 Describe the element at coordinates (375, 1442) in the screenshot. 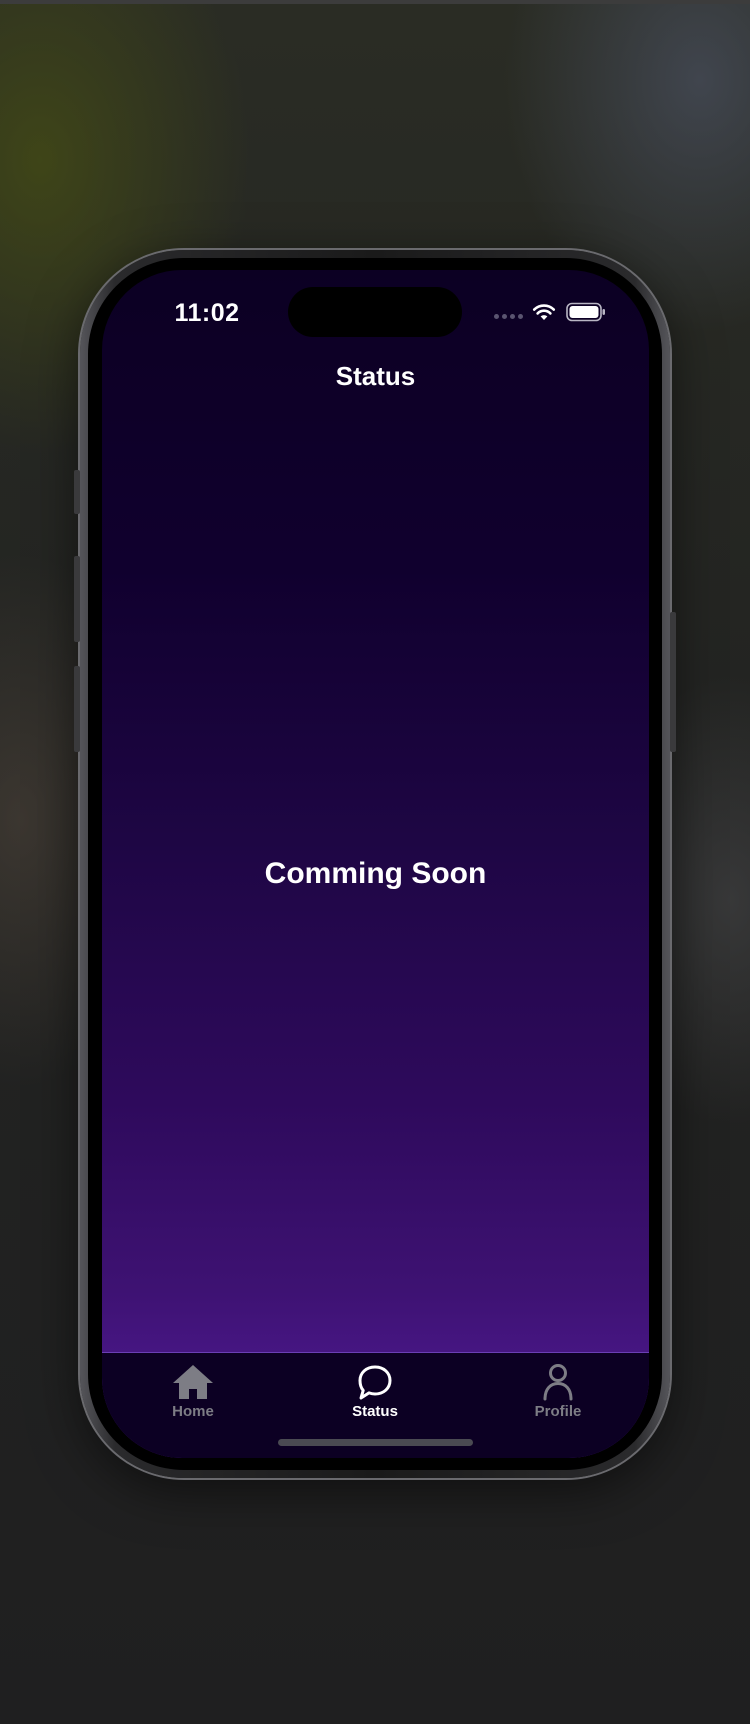

I see `home-indicator` at that location.